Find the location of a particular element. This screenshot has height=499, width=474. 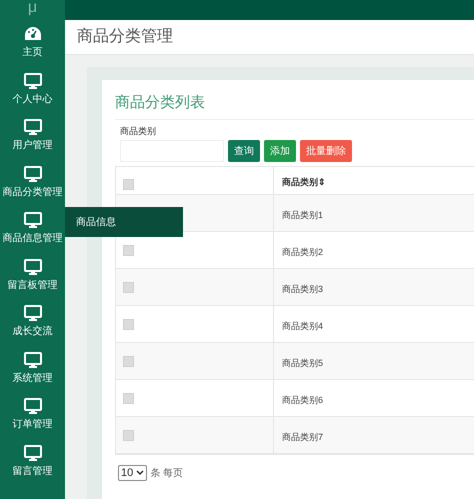

search-label: 商品类别 is located at coordinates (138, 131).